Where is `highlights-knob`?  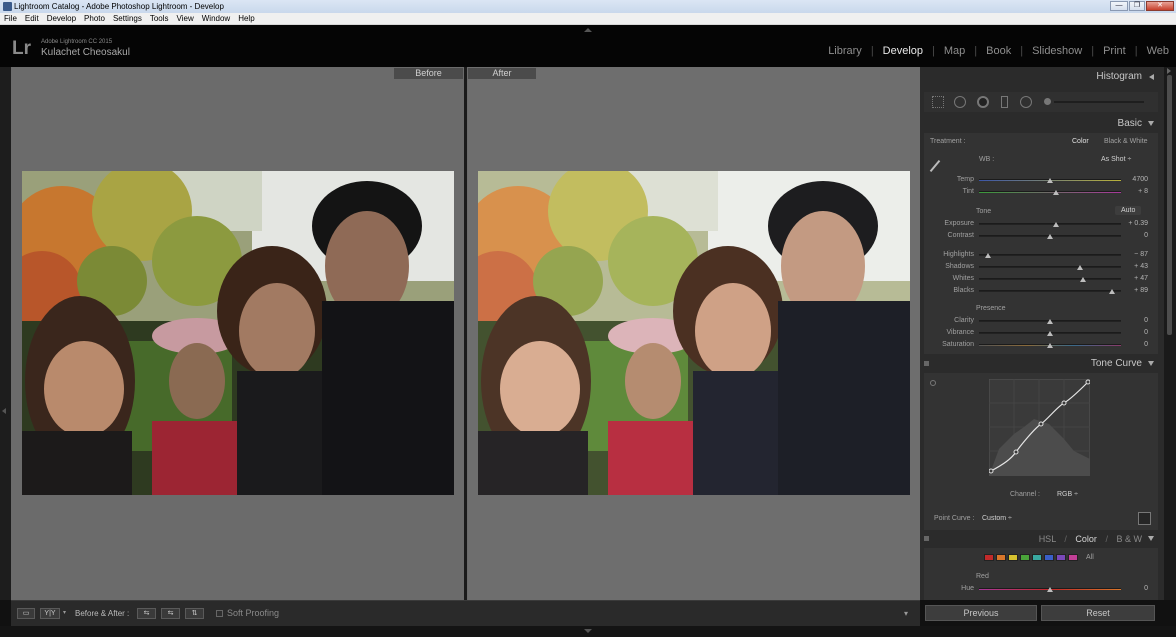 highlights-knob is located at coordinates (987, 255).